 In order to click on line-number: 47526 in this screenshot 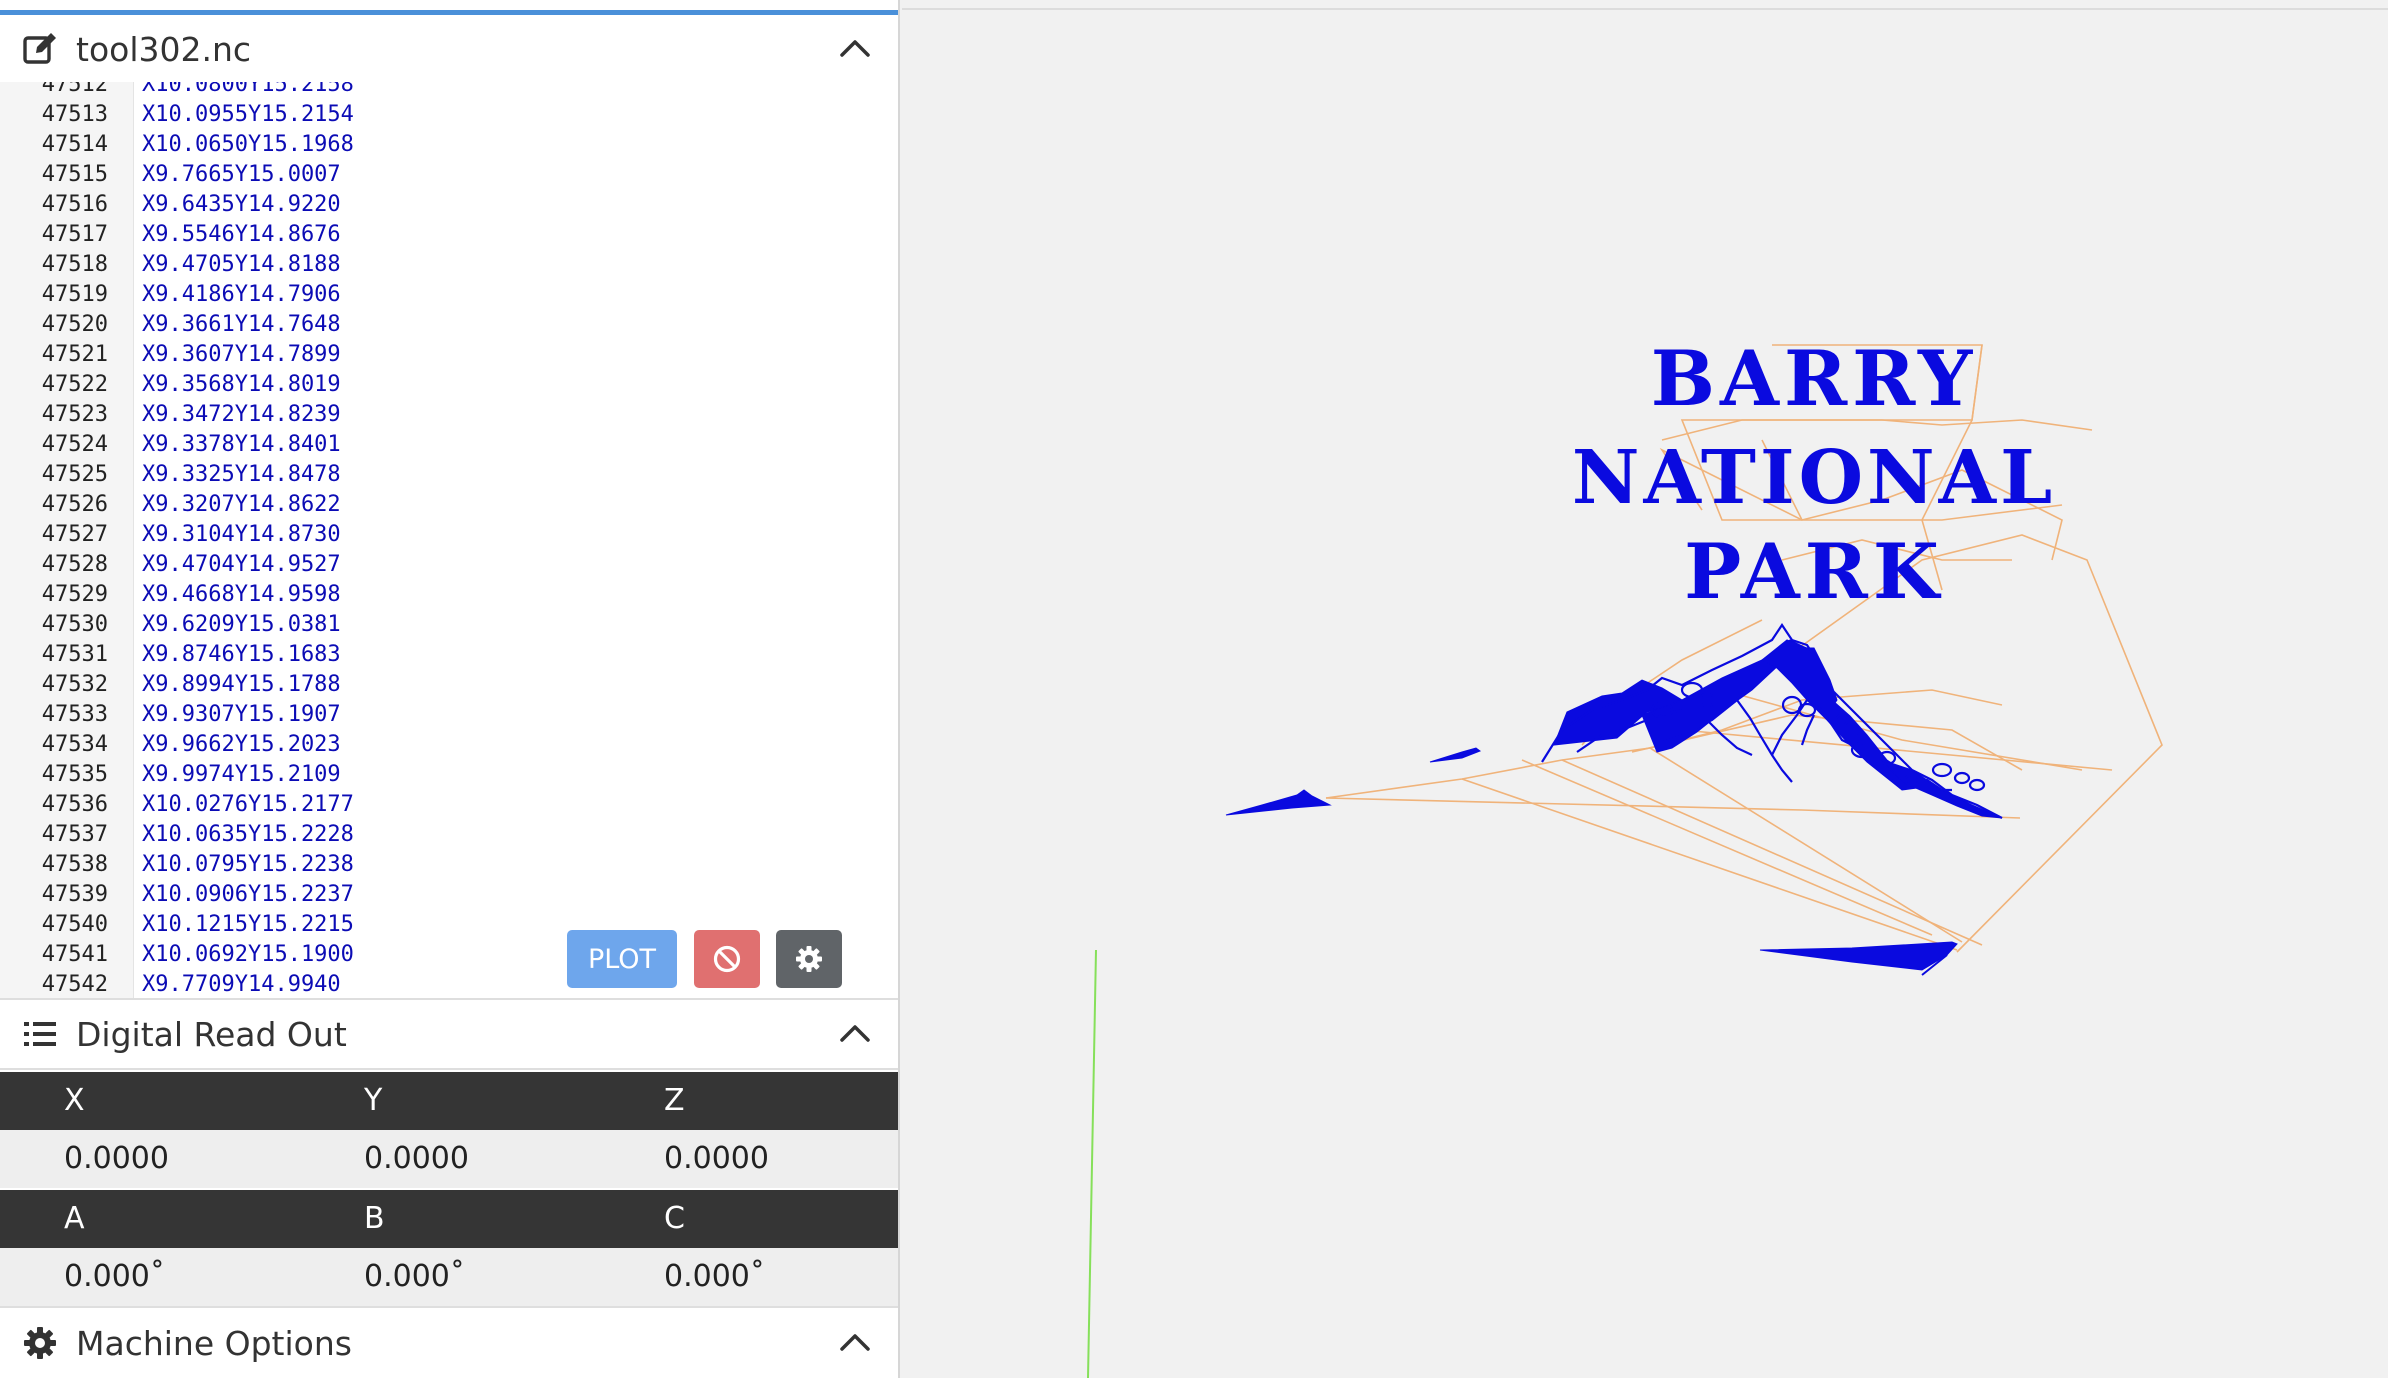, I will do `click(74, 504)`.